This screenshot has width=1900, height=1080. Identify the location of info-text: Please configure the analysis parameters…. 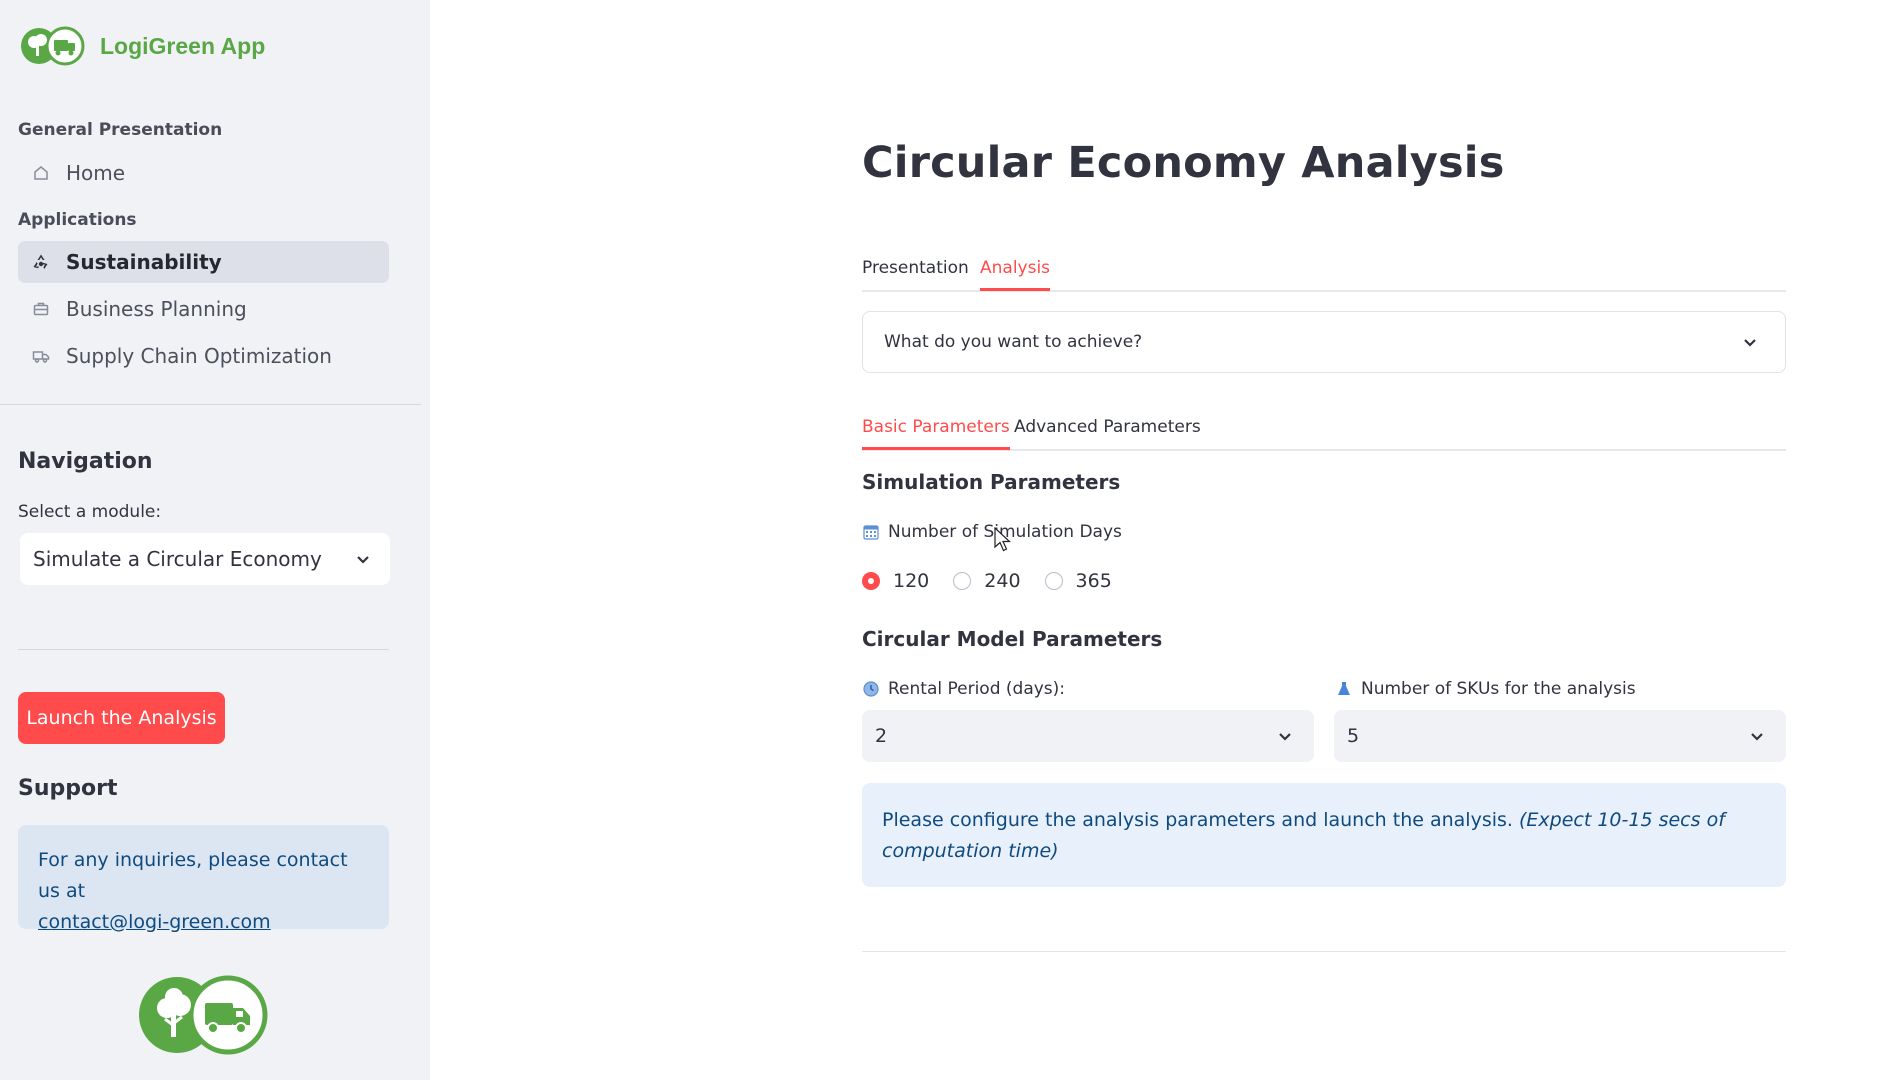
(1197, 820).